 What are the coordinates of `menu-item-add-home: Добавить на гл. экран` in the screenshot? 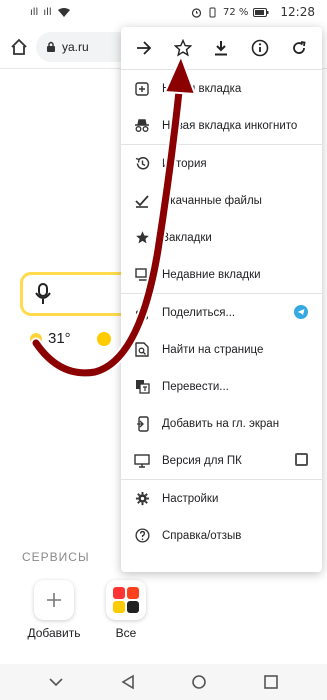 It's located at (221, 423).